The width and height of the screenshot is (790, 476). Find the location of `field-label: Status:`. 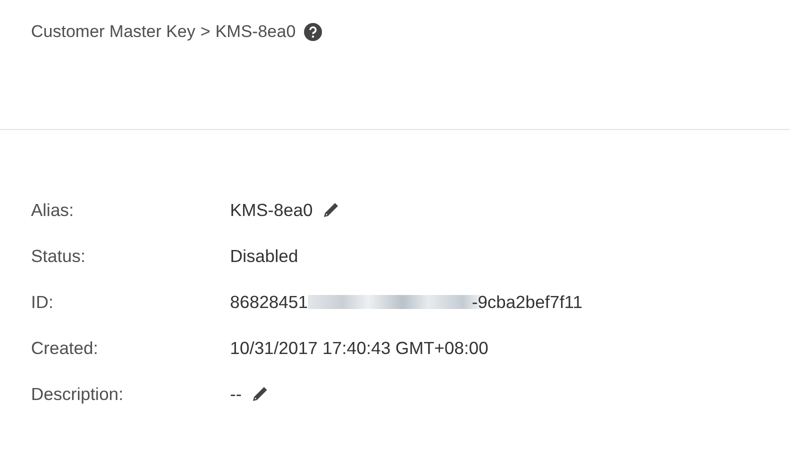

field-label: Status: is located at coordinates (58, 256).